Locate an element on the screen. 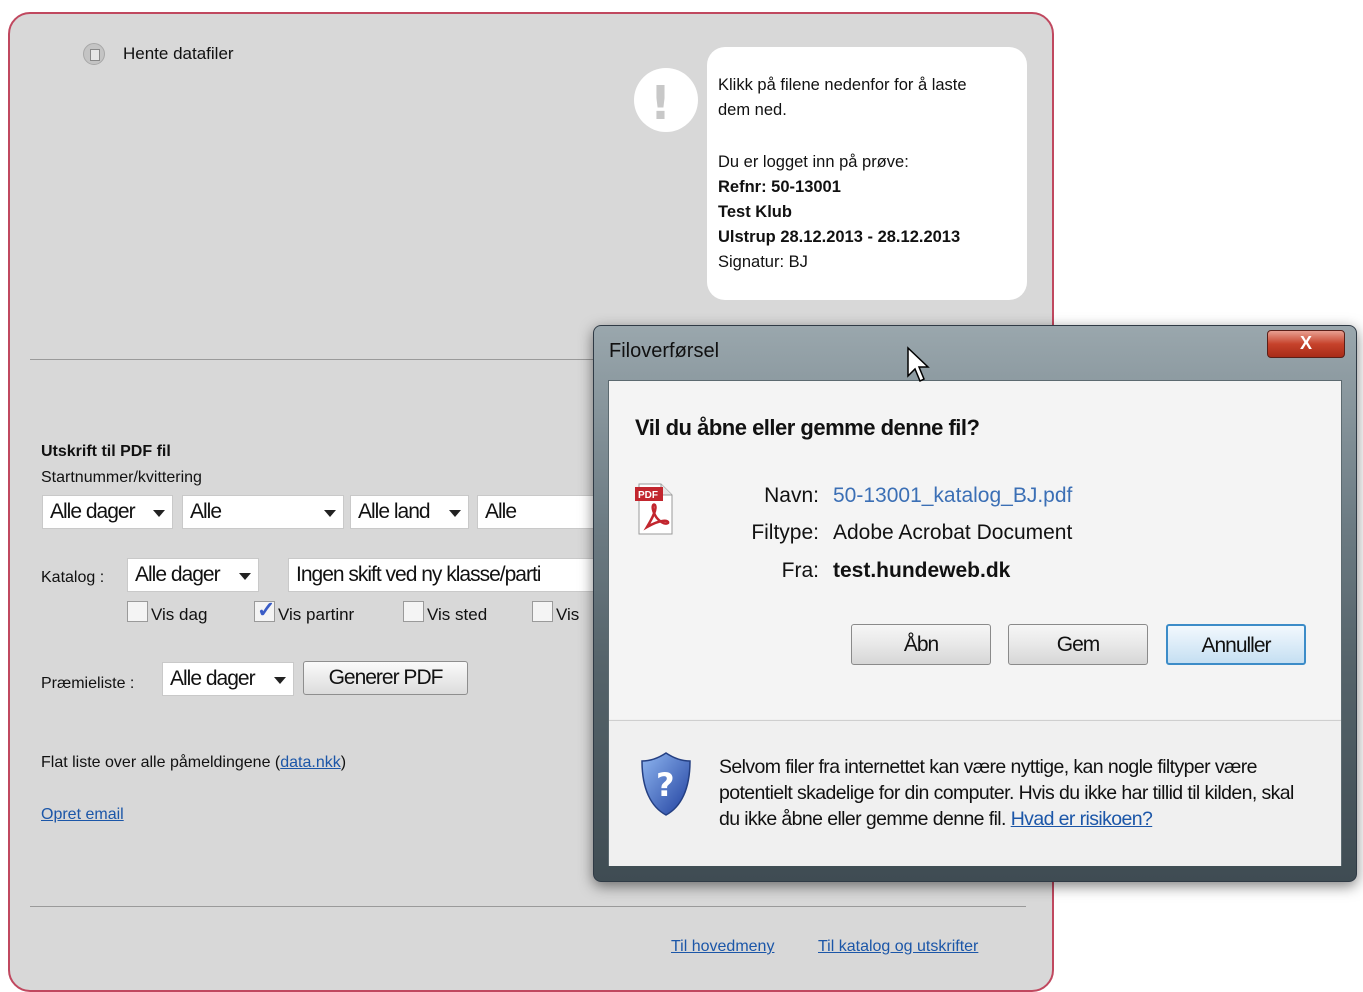  security-shield-icon: ? is located at coordinates (666, 784).